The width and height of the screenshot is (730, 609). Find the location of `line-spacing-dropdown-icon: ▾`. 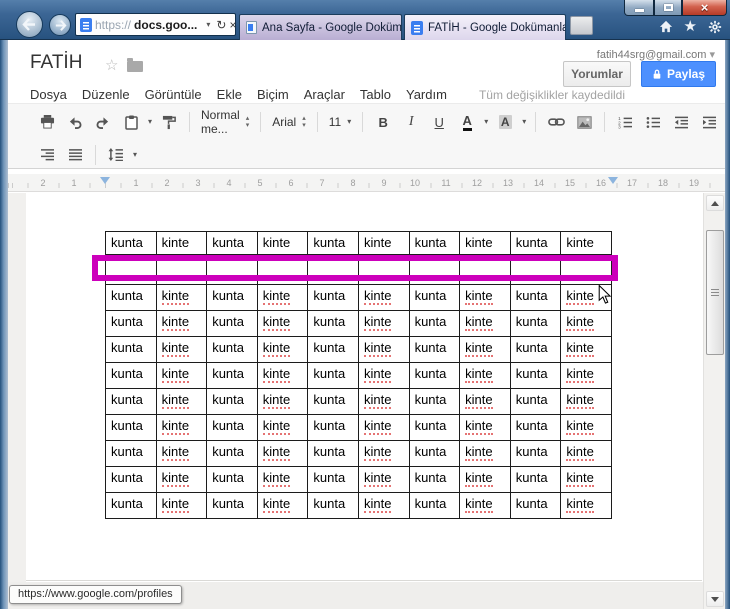

line-spacing-dropdown-icon: ▾ is located at coordinates (135, 154).